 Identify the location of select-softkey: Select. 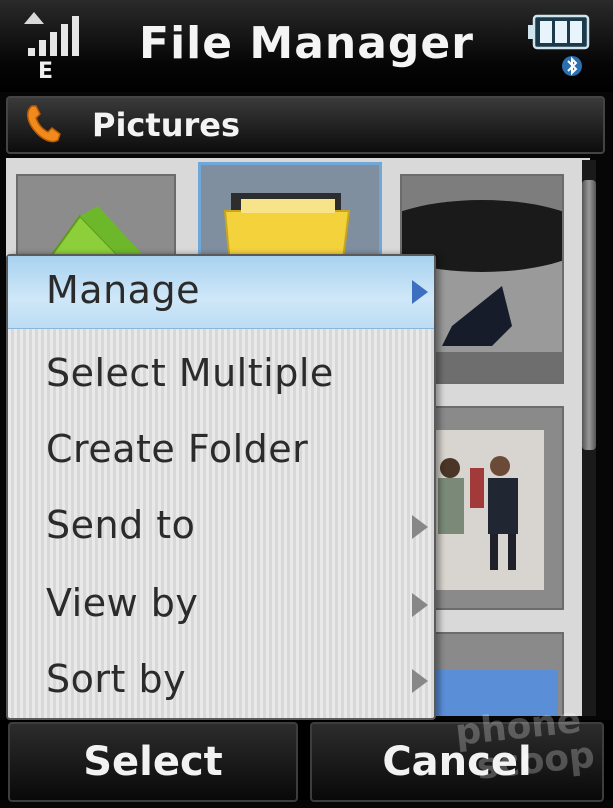
(153, 762).